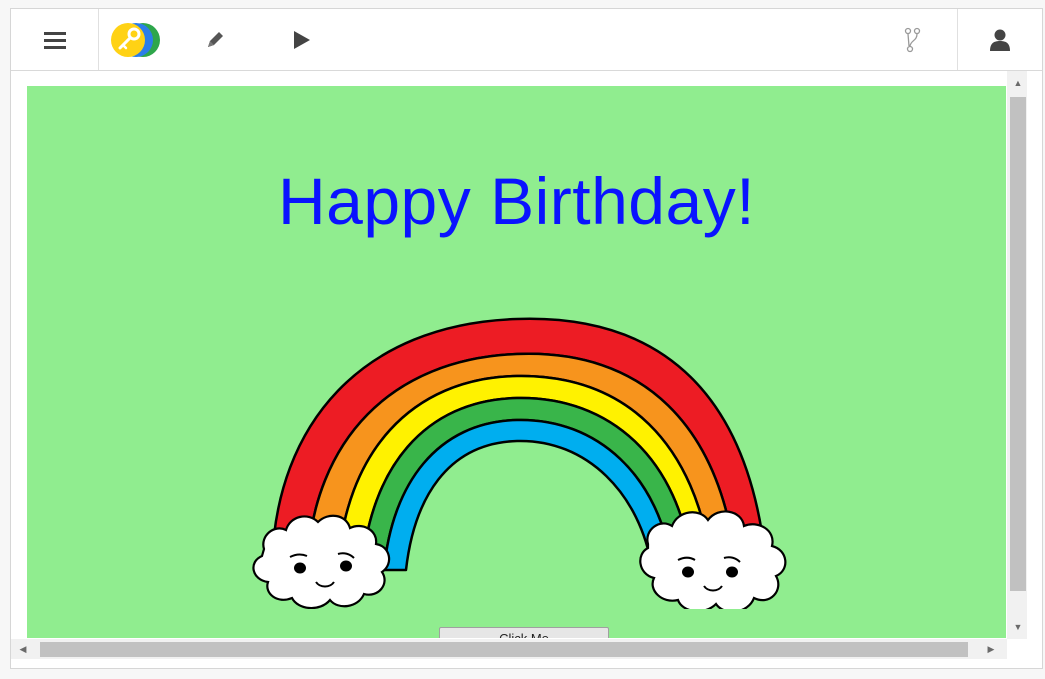  I want to click on click-me-button: Click Me, so click(524, 632).